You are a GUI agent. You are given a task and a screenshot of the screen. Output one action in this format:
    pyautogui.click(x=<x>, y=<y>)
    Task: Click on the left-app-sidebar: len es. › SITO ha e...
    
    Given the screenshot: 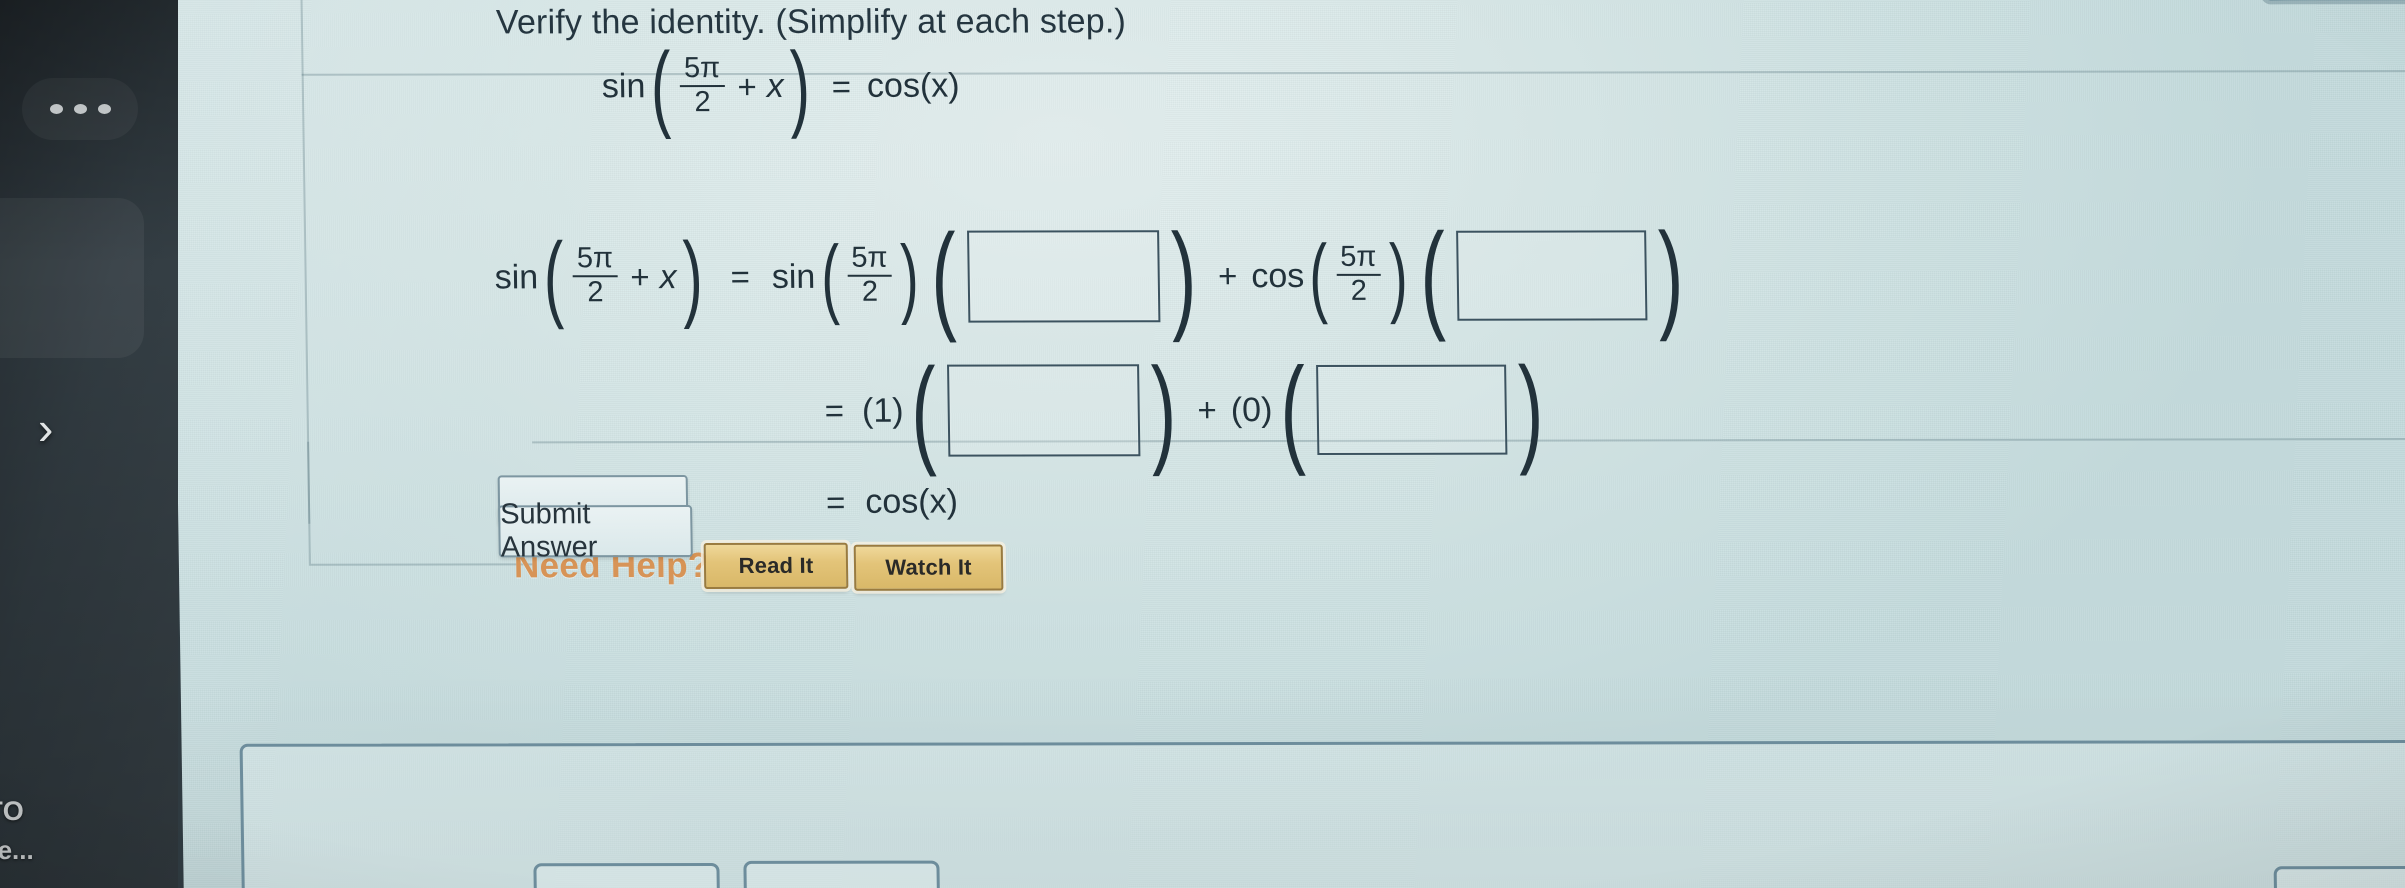 What is the action you would take?
    pyautogui.click(x=89, y=444)
    